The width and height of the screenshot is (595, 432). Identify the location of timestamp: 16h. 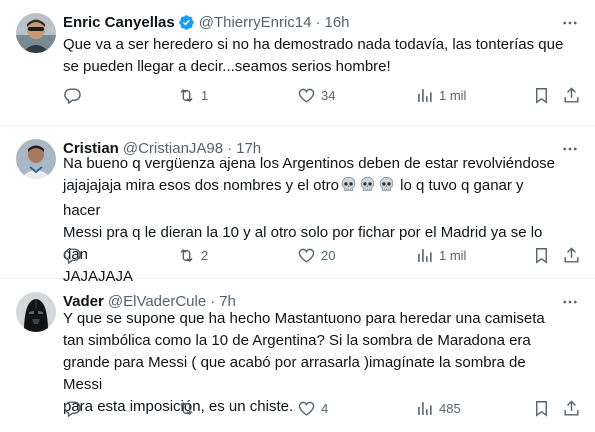
(337, 22).